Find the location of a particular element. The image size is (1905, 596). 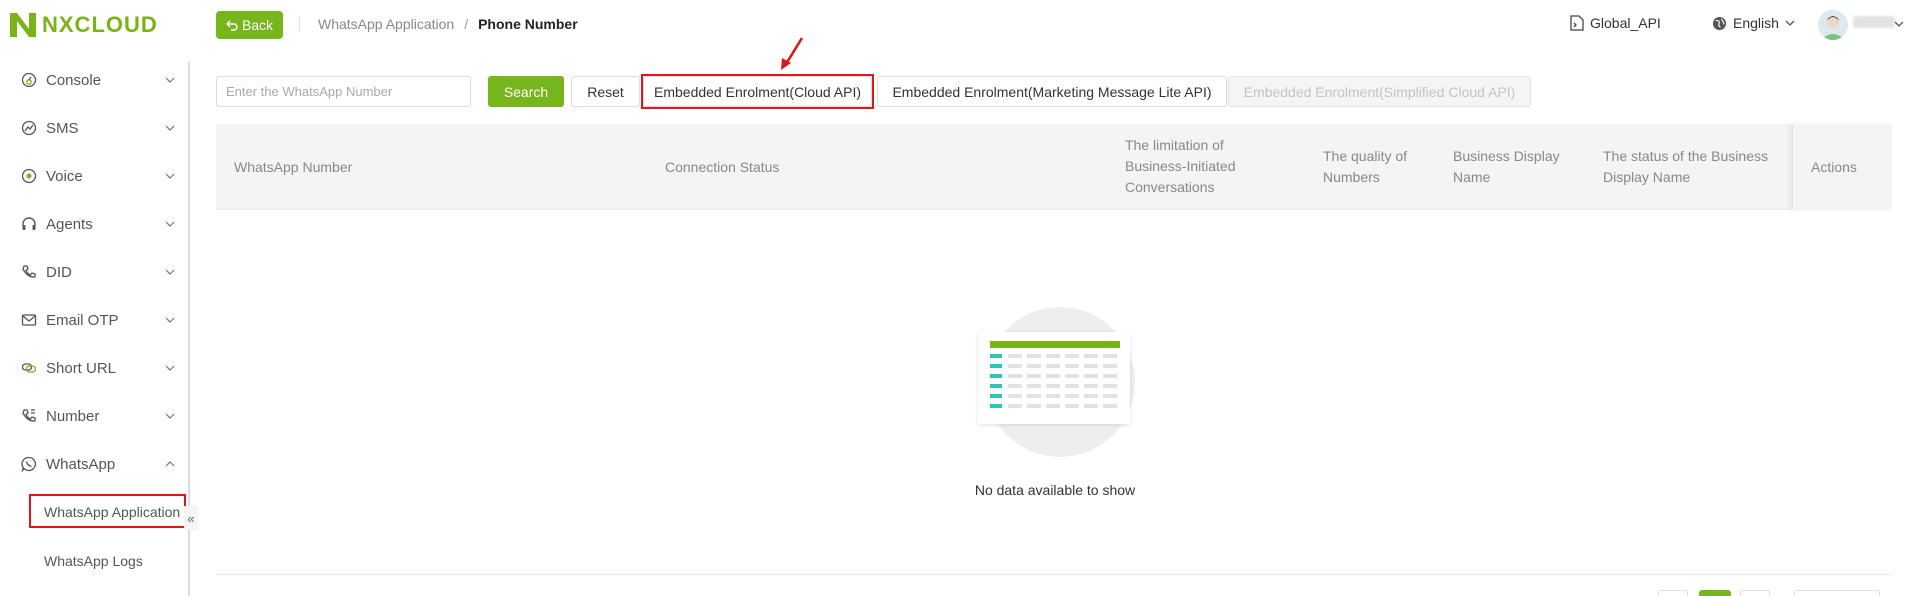

header-divider is located at coordinates (299, 24).